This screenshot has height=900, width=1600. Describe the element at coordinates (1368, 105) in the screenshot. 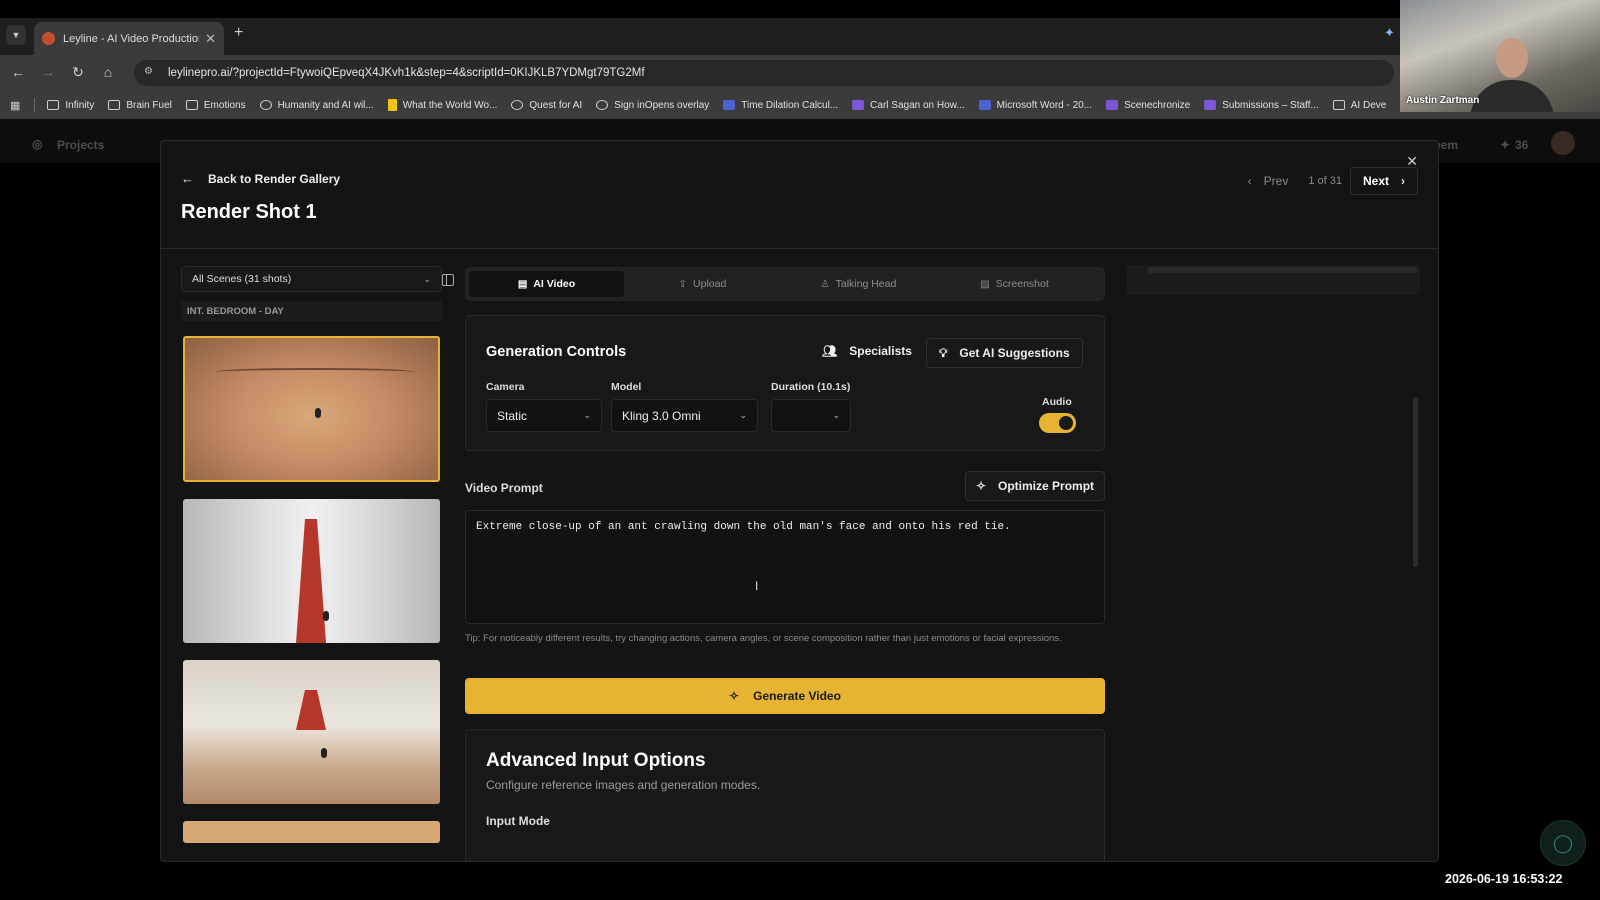

I see `bookmark-label: AI Deve` at that location.